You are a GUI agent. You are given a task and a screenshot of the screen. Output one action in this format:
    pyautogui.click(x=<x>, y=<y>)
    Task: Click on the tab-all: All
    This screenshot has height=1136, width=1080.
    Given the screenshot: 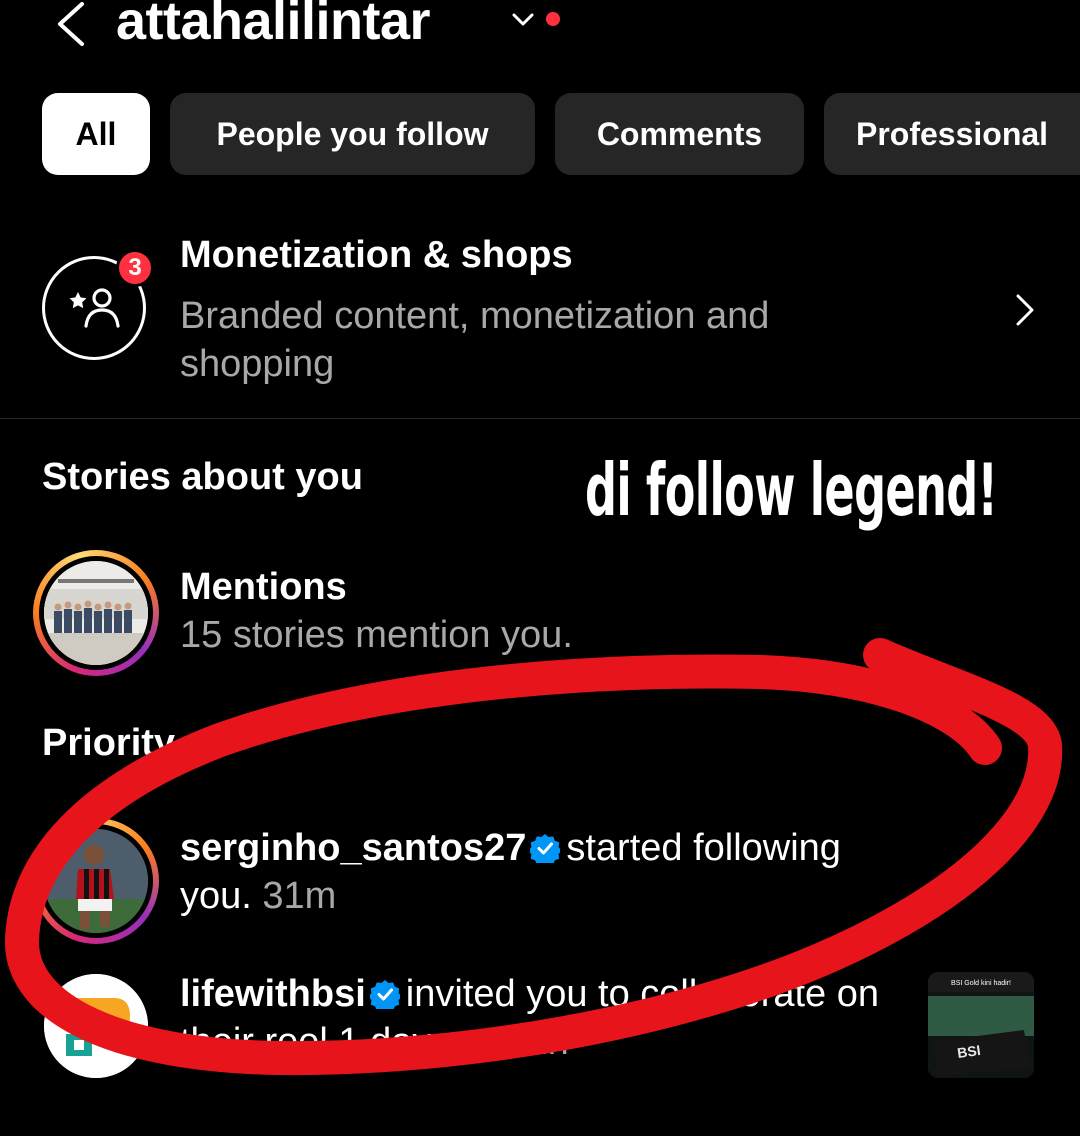 What is the action you would take?
    pyautogui.click(x=96, y=134)
    